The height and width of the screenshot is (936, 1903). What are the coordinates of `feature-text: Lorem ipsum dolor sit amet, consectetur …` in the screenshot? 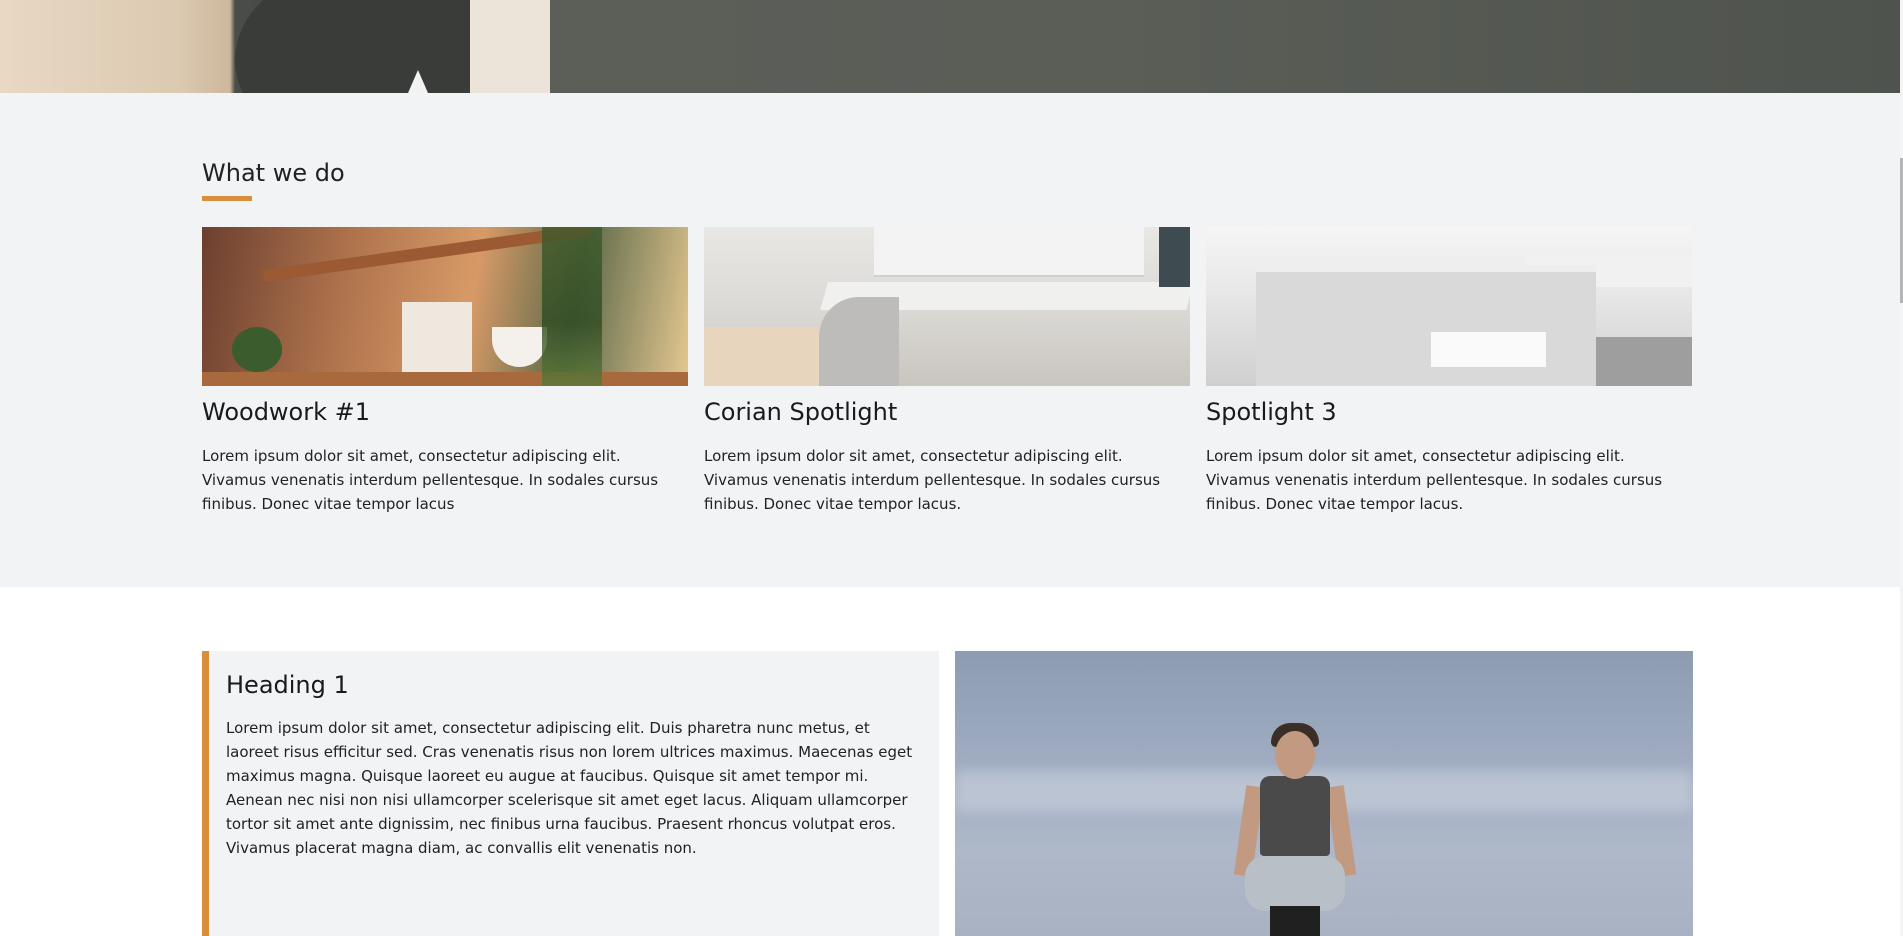 It's located at (569, 788).